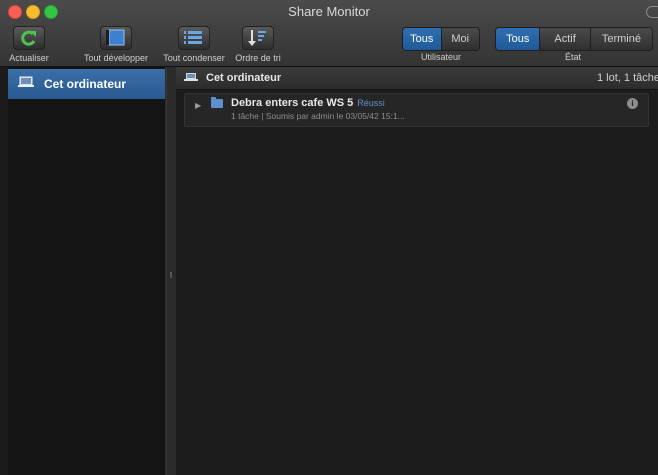 The width and height of the screenshot is (658, 475). Describe the element at coordinates (329, 33) in the screenshot. I see `window-toolbar: Share Monitor Actualiser Tout développer` at that location.